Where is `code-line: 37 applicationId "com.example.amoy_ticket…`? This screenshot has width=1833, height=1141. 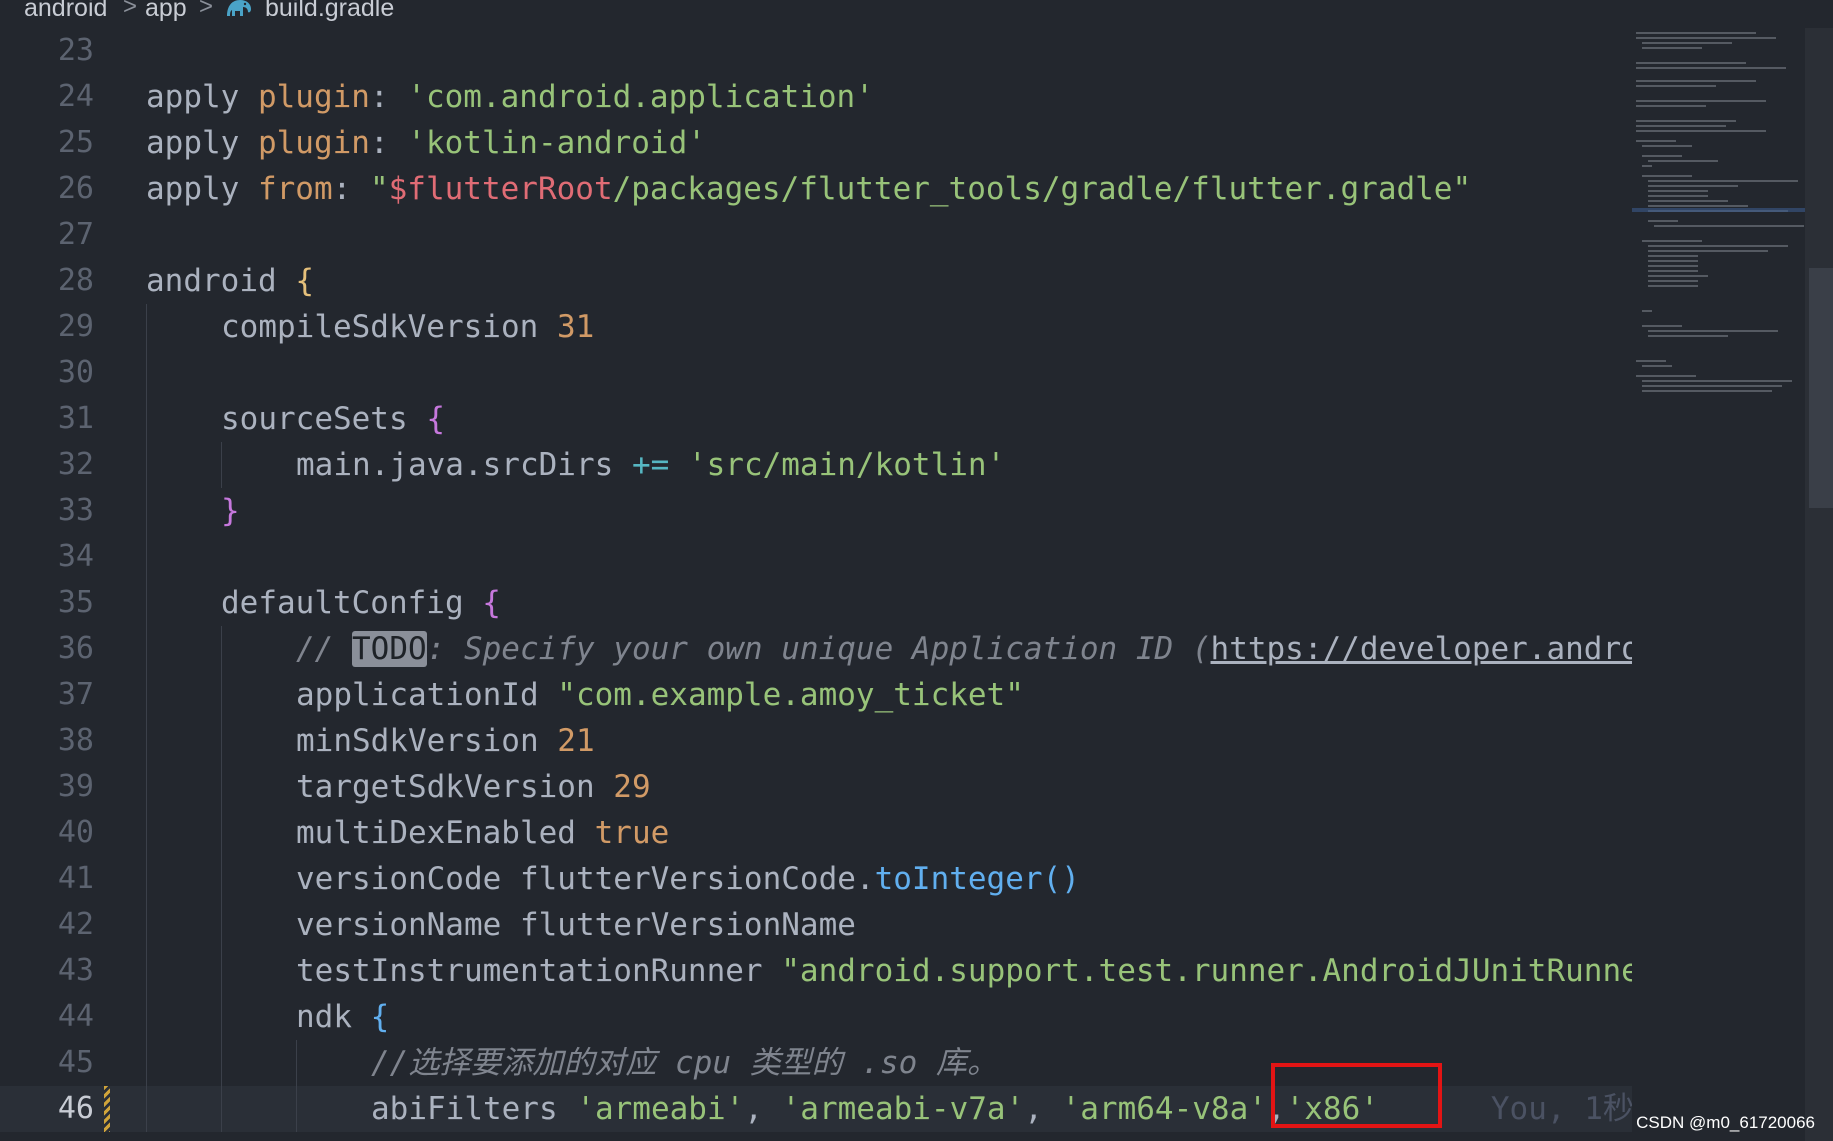
code-line: 37 applicationId "com.example.amoy_ticket… is located at coordinates (816, 695).